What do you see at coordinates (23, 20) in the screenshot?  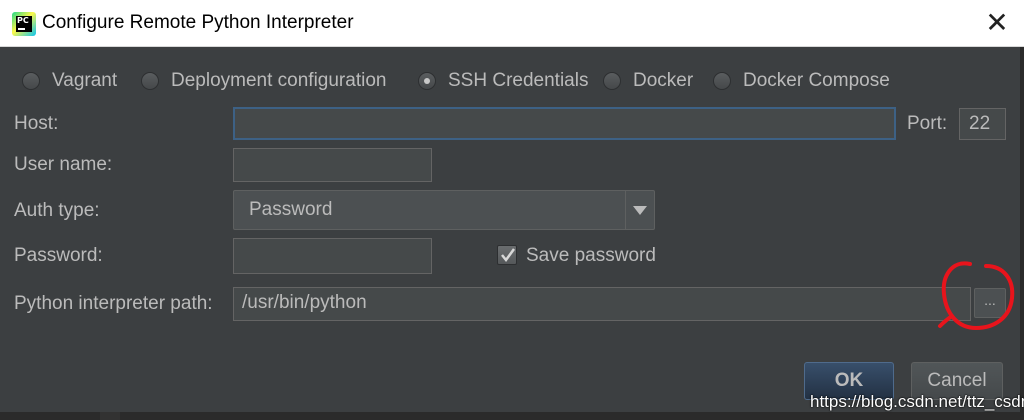 I see `app-icon-text: PC` at bounding box center [23, 20].